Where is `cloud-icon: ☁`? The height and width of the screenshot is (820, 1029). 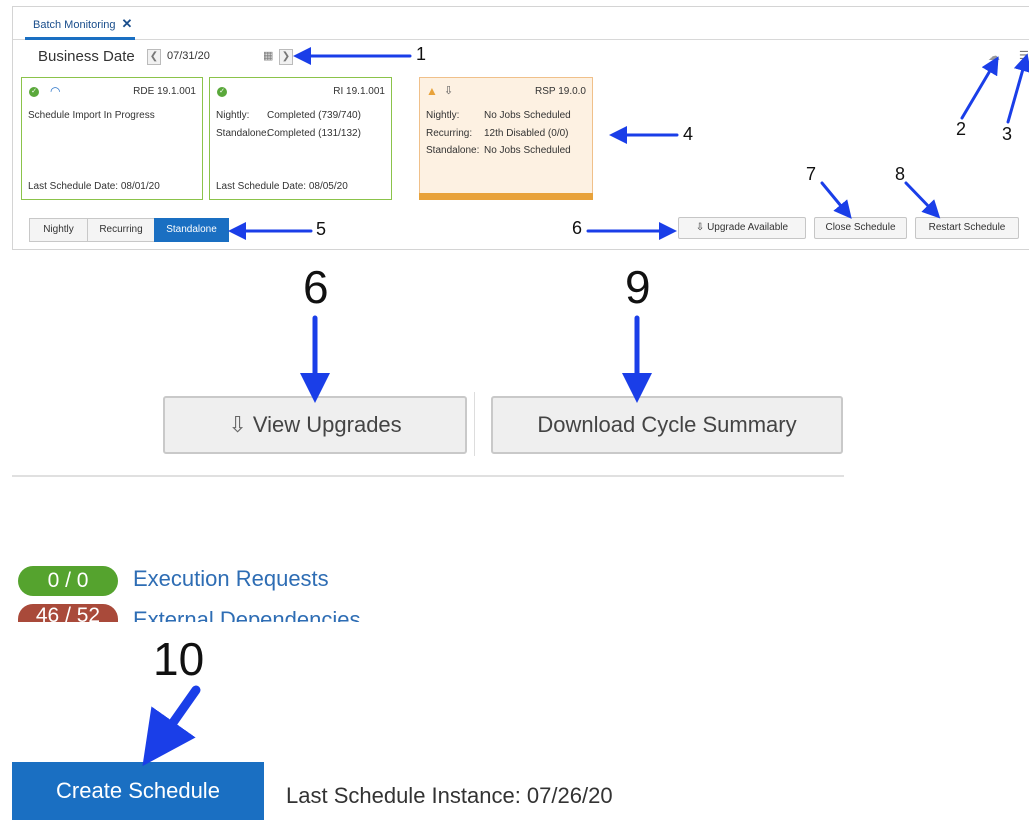 cloud-icon: ☁ is located at coordinates (994, 56).